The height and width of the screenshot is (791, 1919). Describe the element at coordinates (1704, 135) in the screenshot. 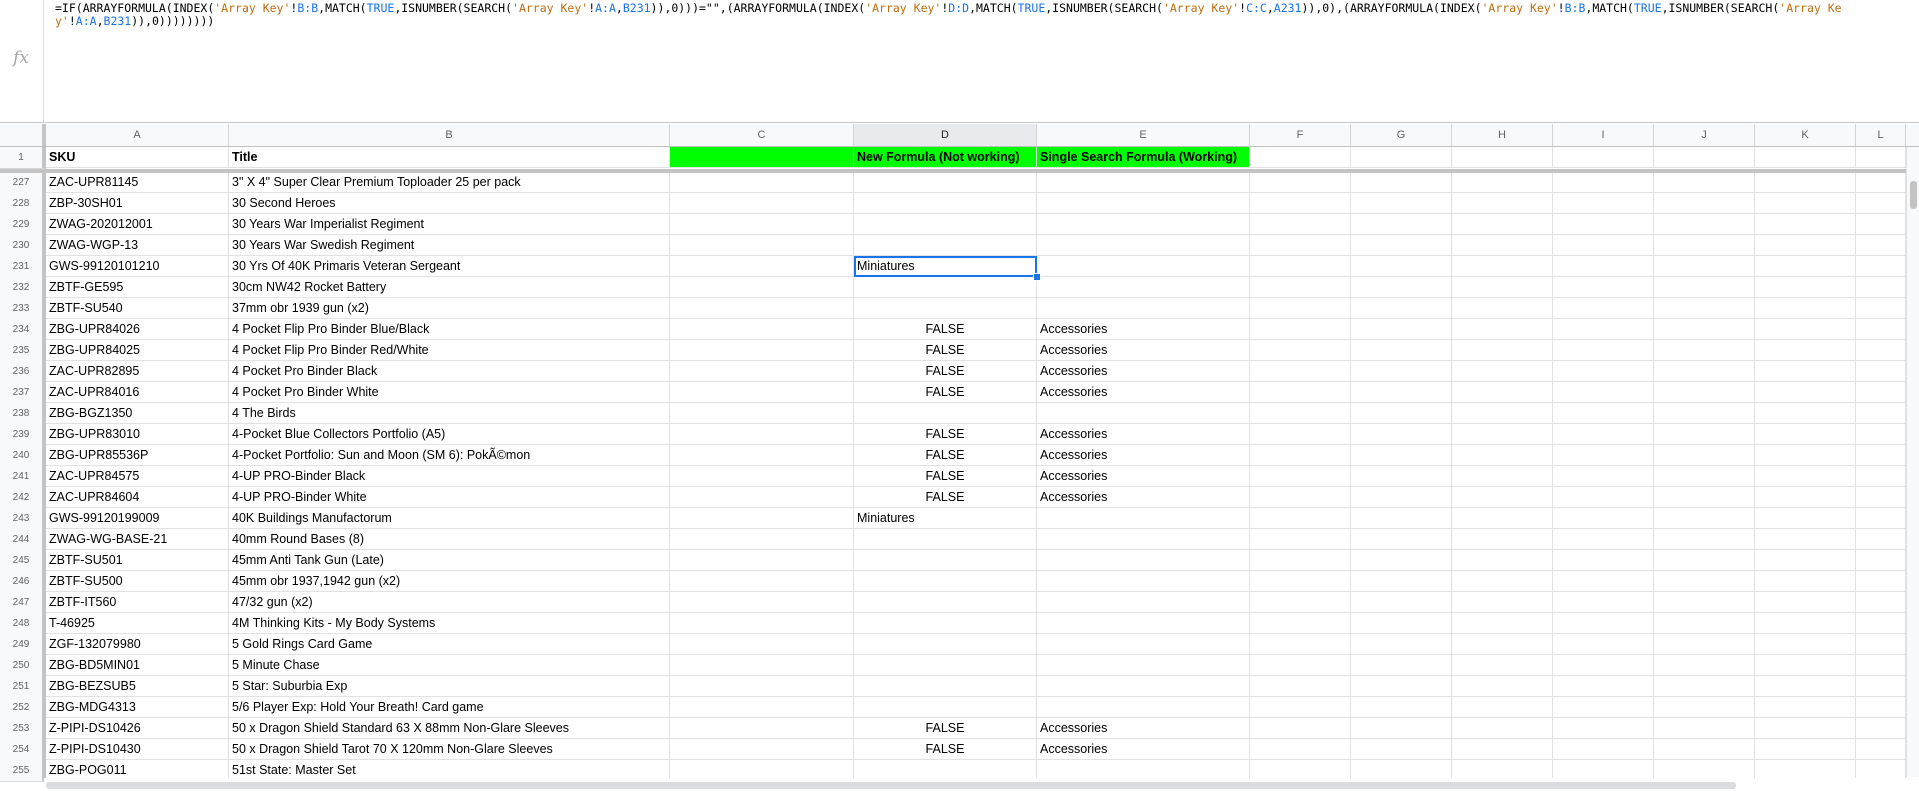

I see `column-header-j: J` at that location.